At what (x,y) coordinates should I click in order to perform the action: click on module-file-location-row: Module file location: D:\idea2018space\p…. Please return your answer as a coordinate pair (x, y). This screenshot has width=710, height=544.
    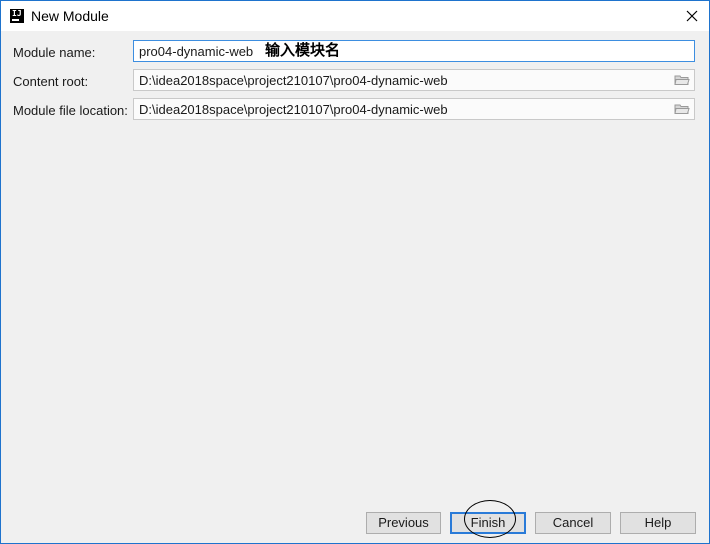
    Looking at the image, I should click on (355, 110).